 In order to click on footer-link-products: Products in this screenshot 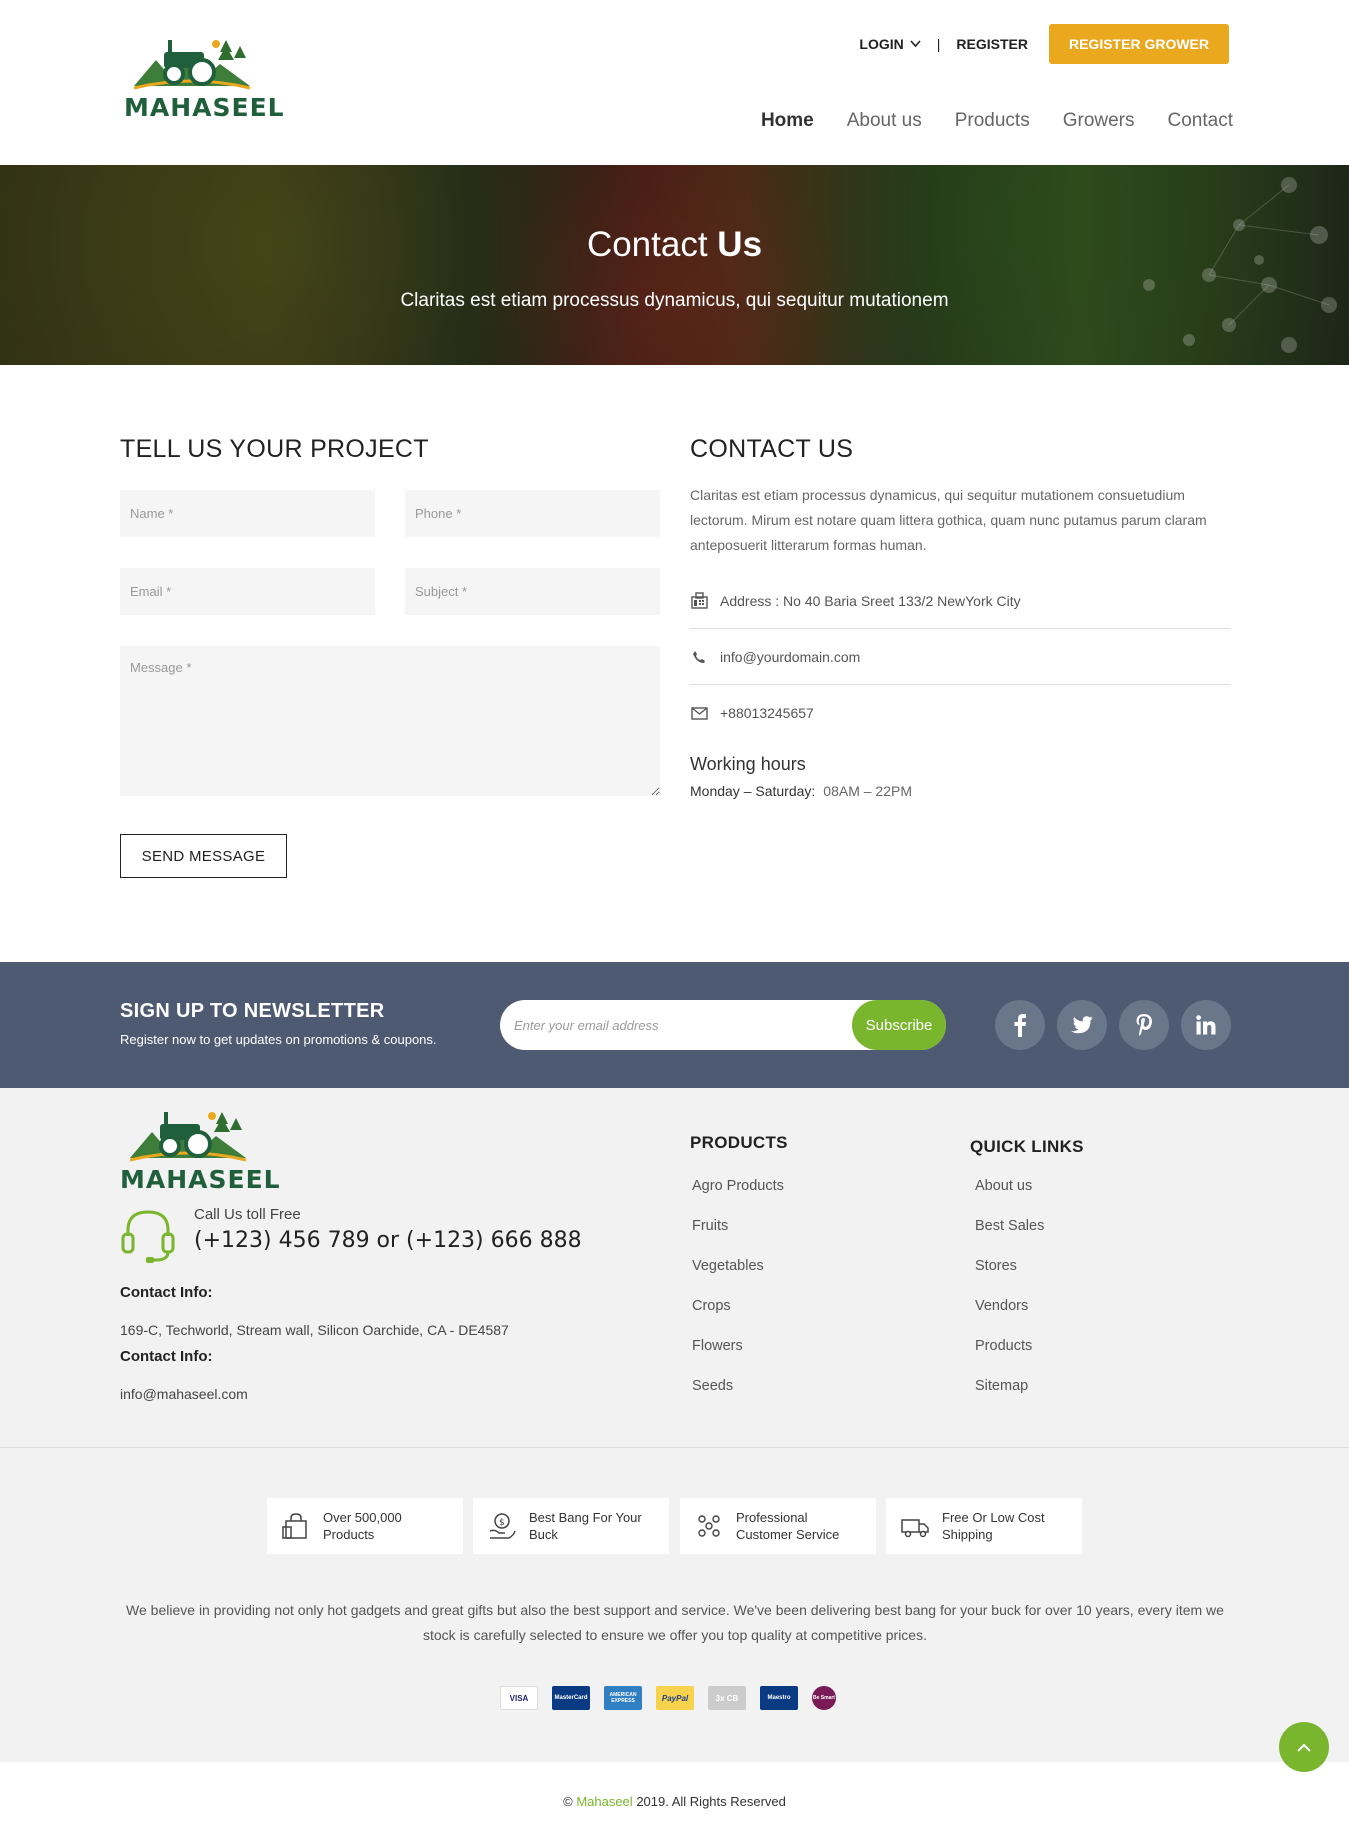, I will do `click(1003, 1346)`.